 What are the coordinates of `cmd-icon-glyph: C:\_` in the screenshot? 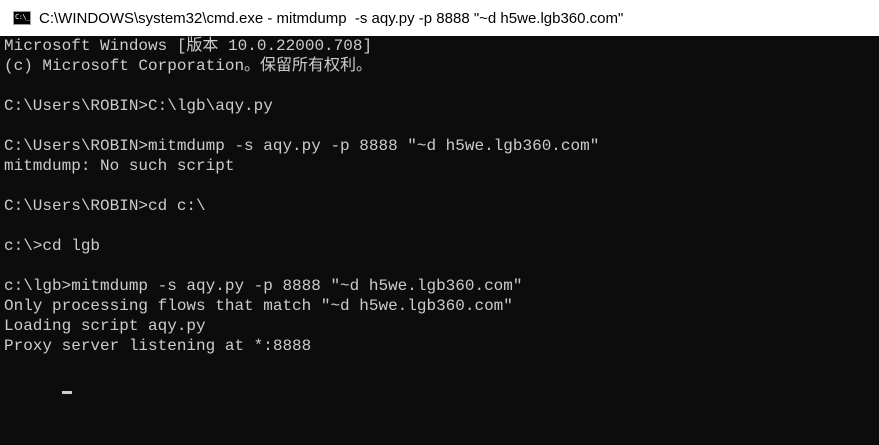 It's located at (22, 17).